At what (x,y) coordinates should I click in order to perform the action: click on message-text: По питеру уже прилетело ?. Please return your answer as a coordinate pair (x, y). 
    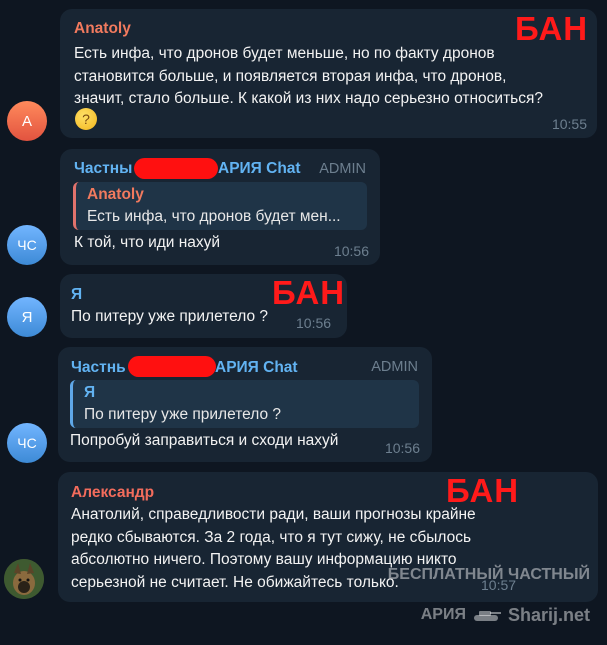
    Looking at the image, I should click on (170, 316).